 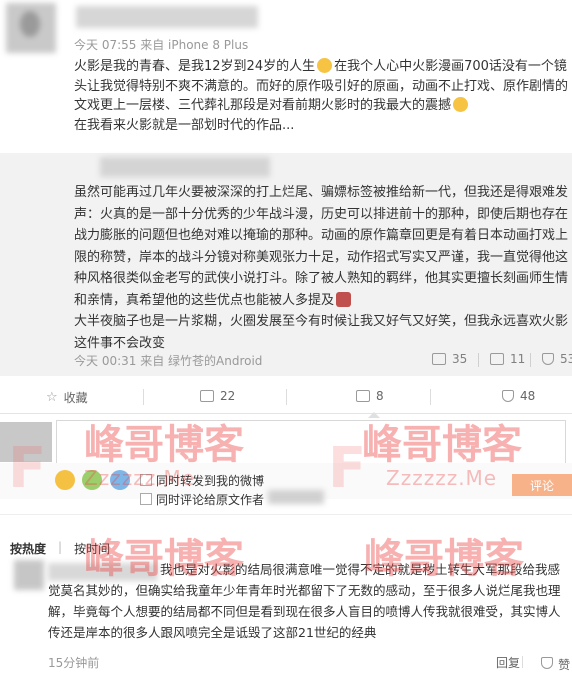 I want to click on smile-emoji-icon, so click(x=325, y=65).